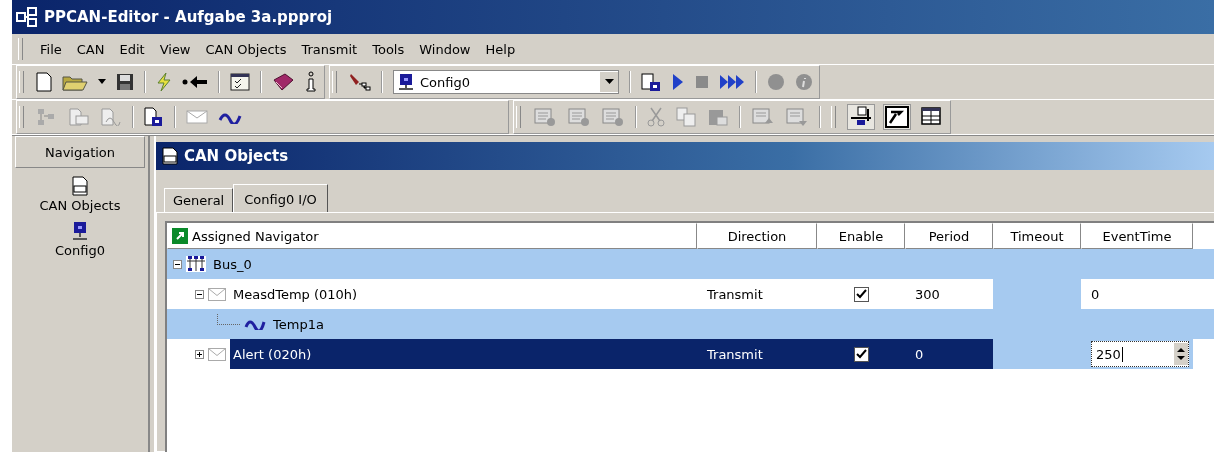 The width and height of the screenshot is (1214, 452). I want to click on info-icon, so click(311, 82).